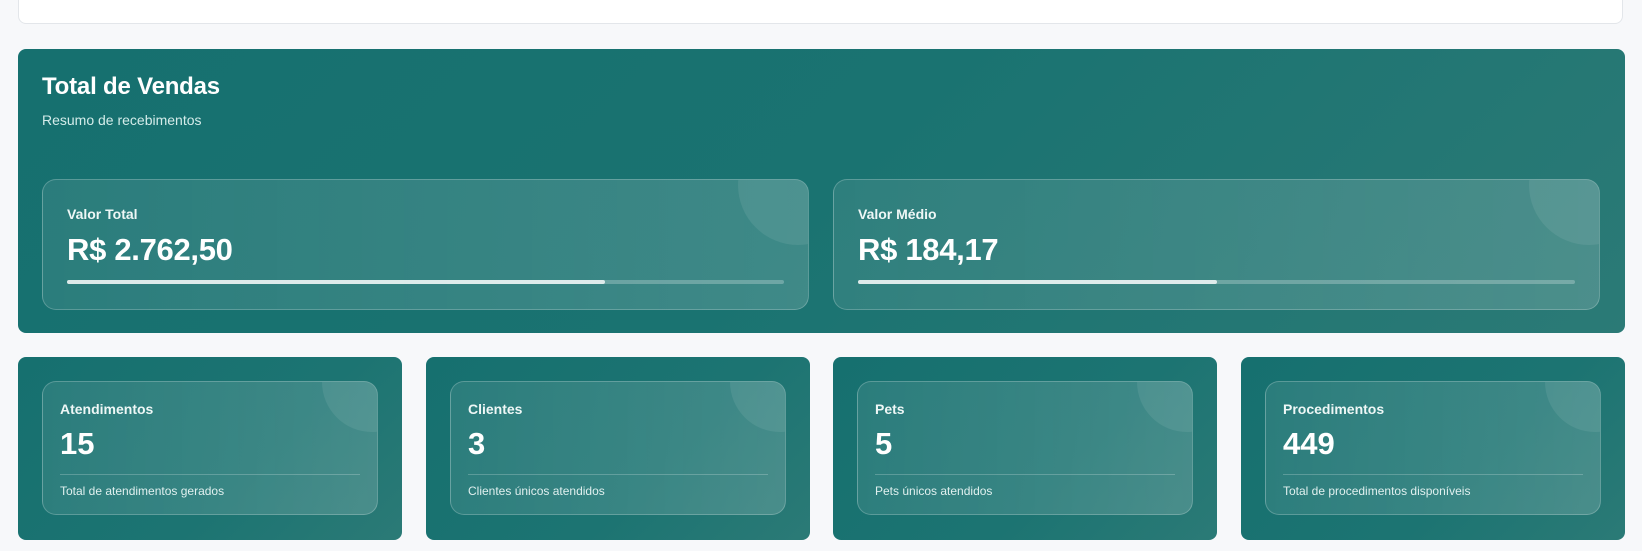 The height and width of the screenshot is (551, 1642). What do you see at coordinates (425, 244) in the screenshot?
I see `total-value-metric: Valor Total R$ 2.762,50` at bounding box center [425, 244].